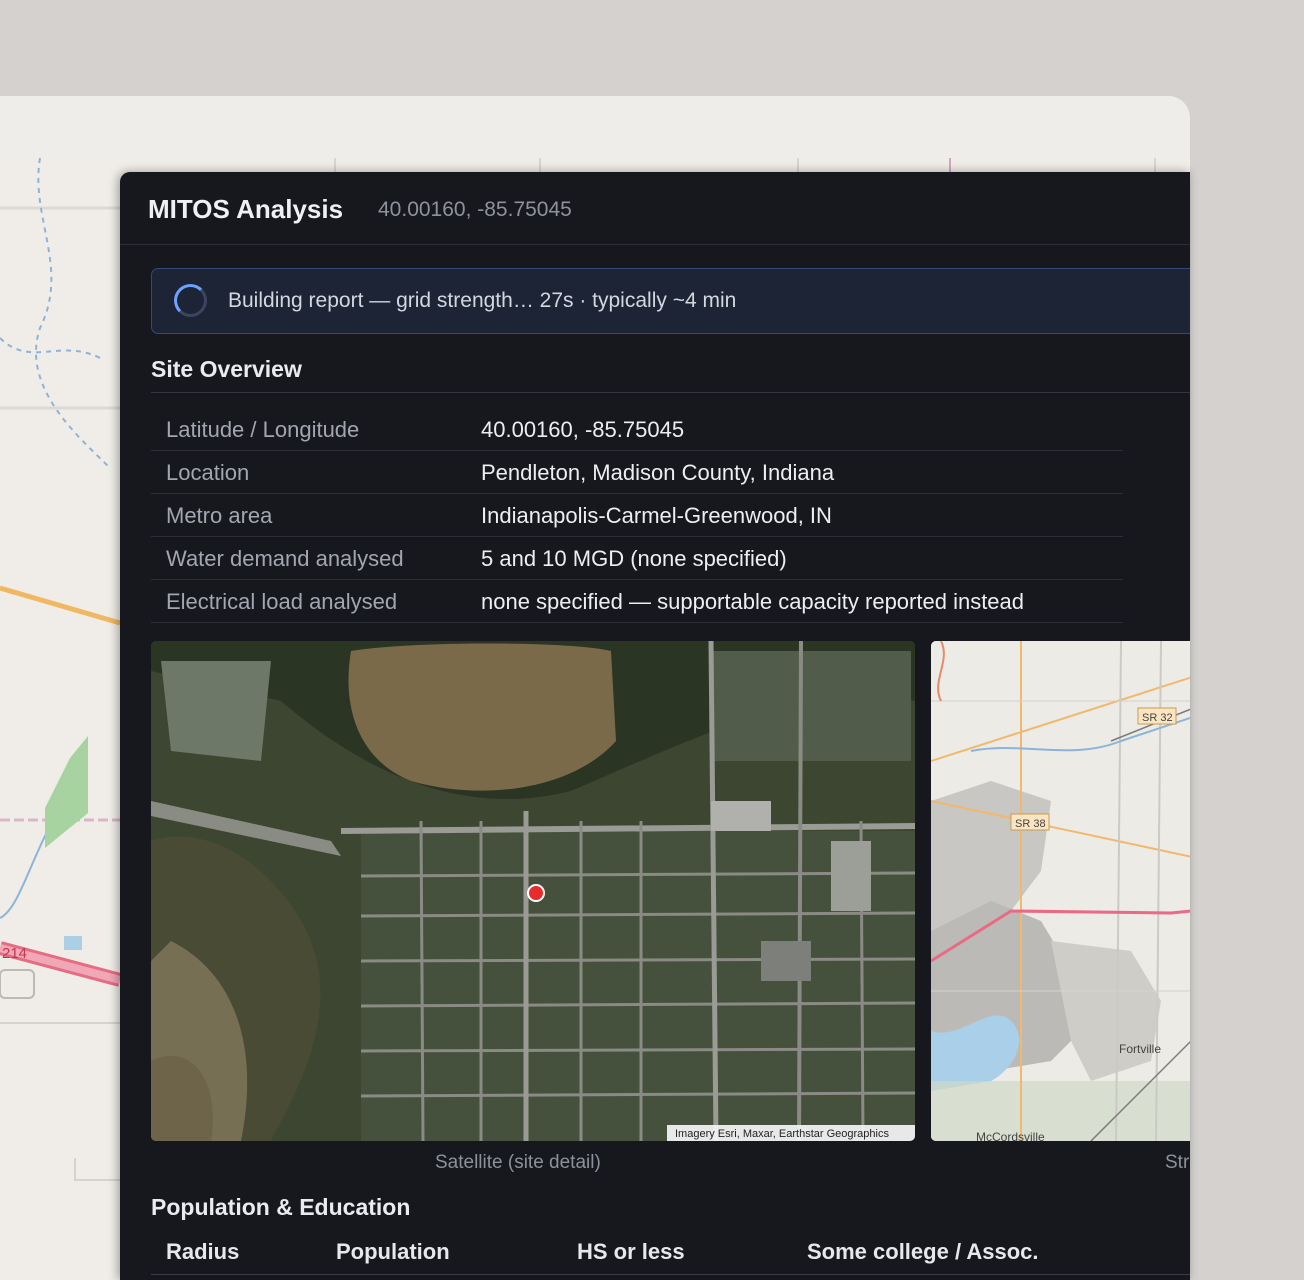  What do you see at coordinates (226, 369) in the screenshot?
I see `site-overview-title: Site Overview` at bounding box center [226, 369].